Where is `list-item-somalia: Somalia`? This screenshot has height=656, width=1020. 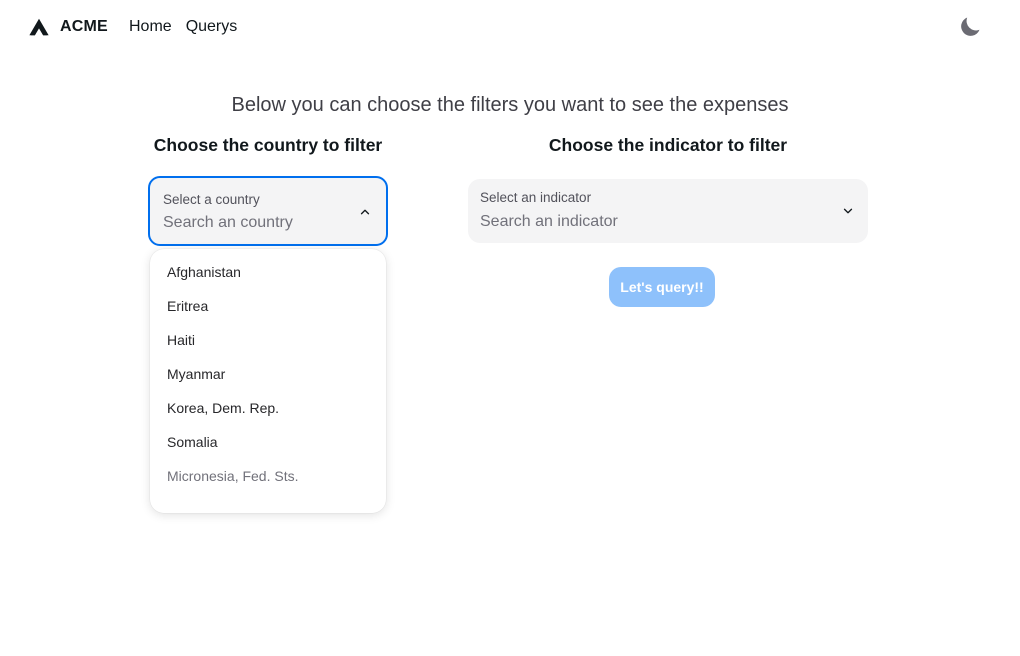 list-item-somalia: Somalia is located at coordinates (192, 442).